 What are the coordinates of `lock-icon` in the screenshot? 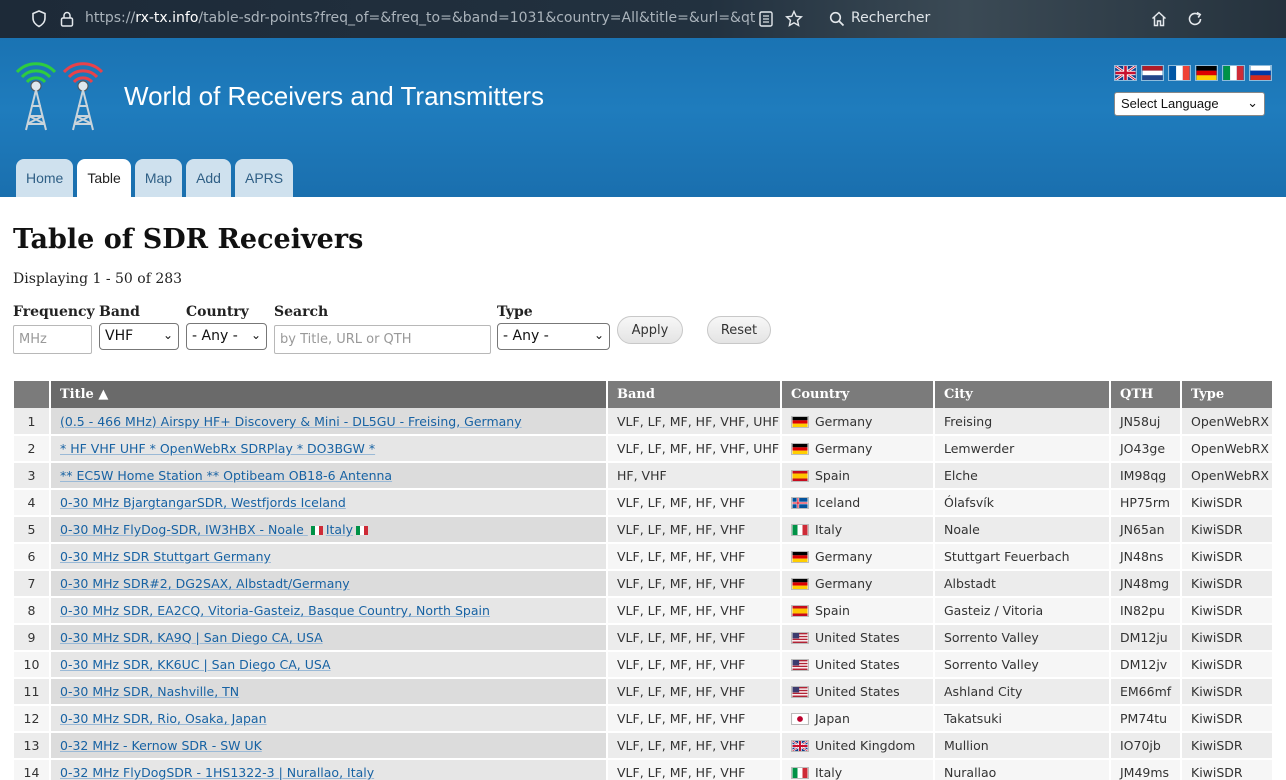 It's located at (67, 19).